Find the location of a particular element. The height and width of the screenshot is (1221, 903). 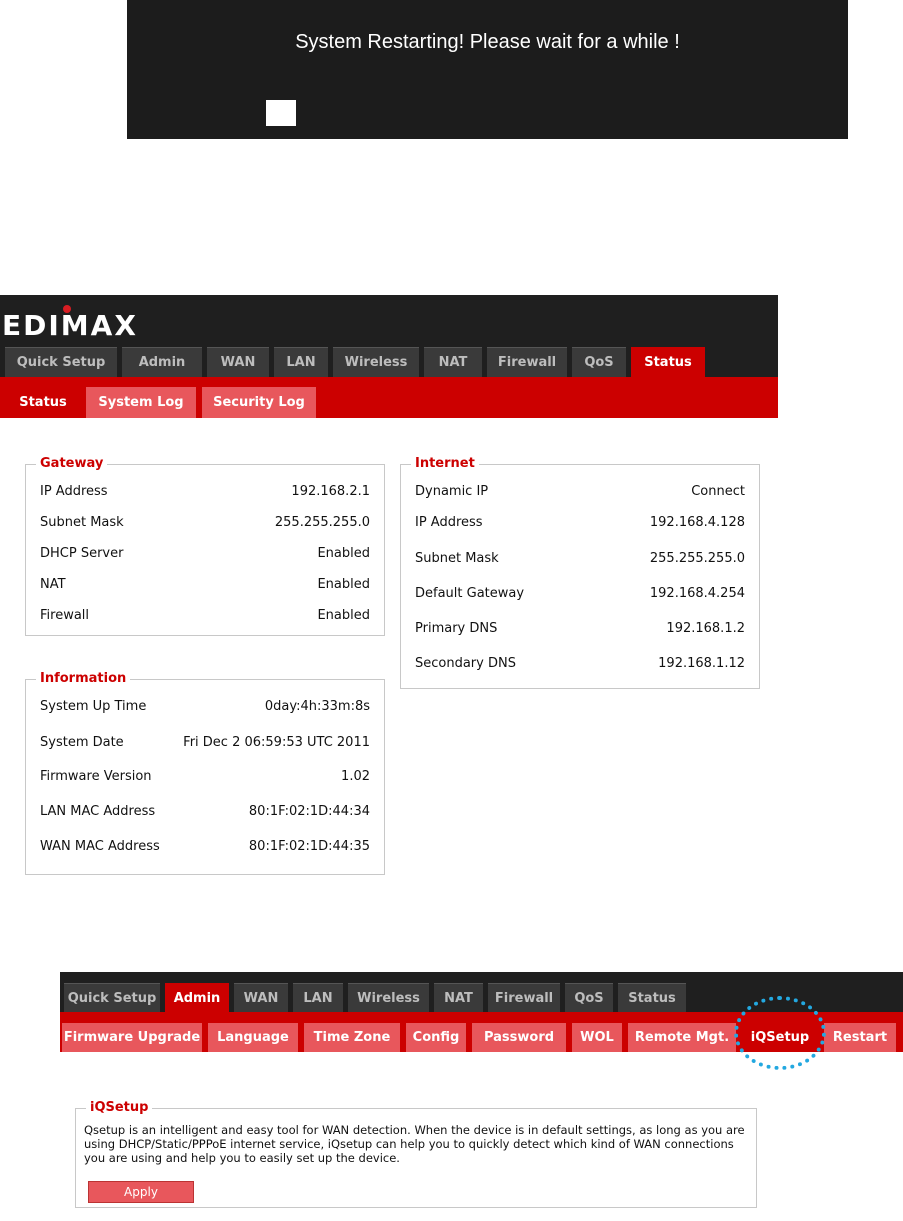

subtab-wol: WOL is located at coordinates (597, 1037).